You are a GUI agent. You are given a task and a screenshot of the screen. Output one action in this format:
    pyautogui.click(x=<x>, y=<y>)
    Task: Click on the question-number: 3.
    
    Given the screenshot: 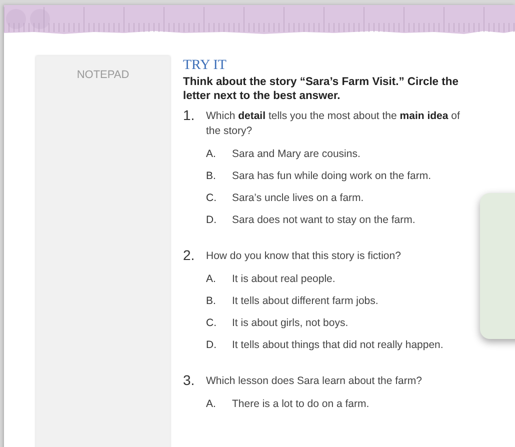 What is the action you would take?
    pyautogui.click(x=189, y=381)
    